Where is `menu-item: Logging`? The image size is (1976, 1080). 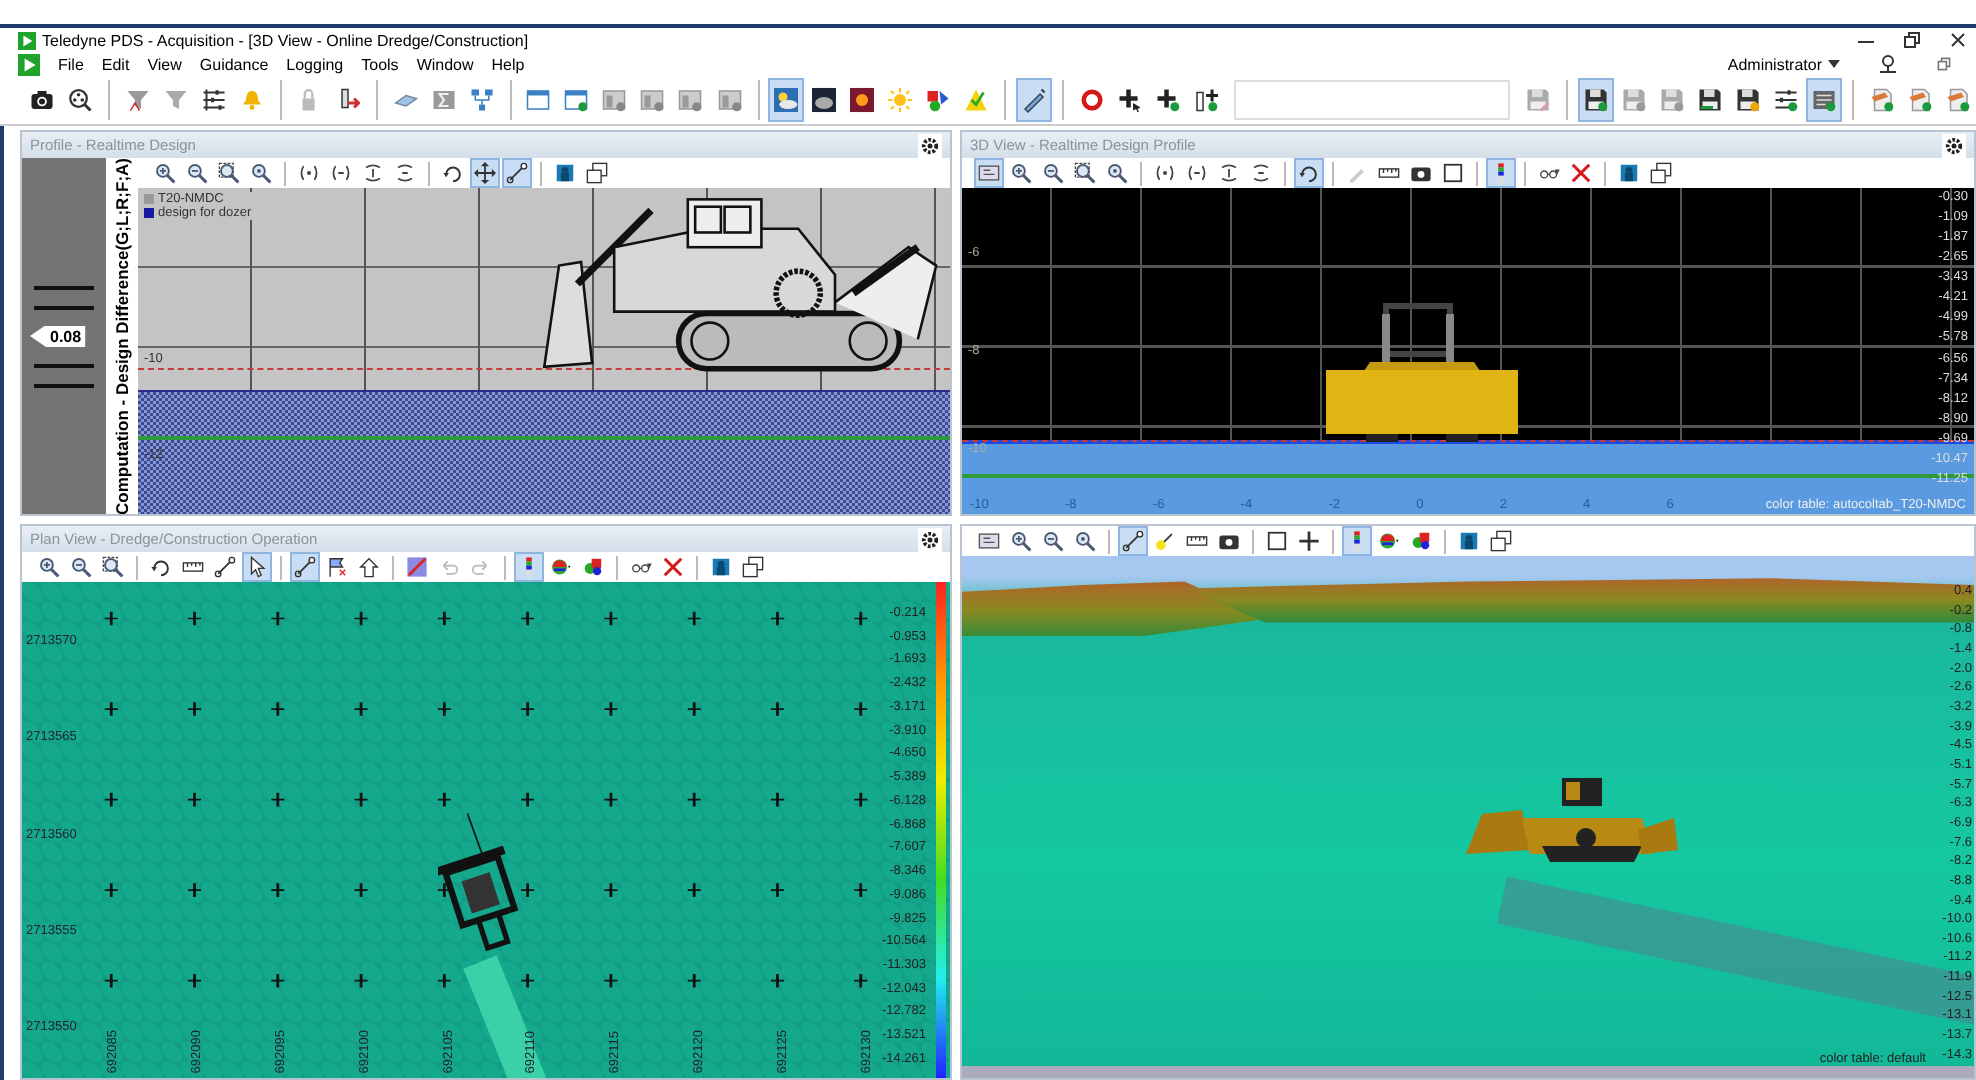 menu-item: Logging is located at coordinates (315, 64).